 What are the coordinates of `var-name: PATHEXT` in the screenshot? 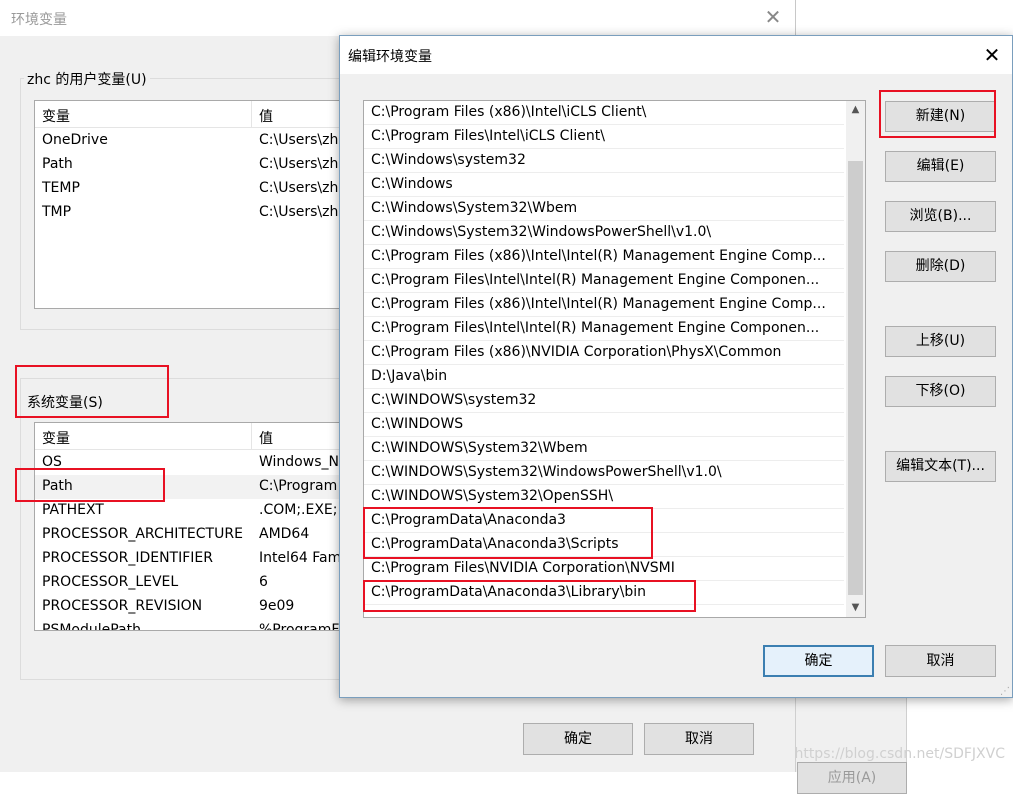 It's located at (73, 510).